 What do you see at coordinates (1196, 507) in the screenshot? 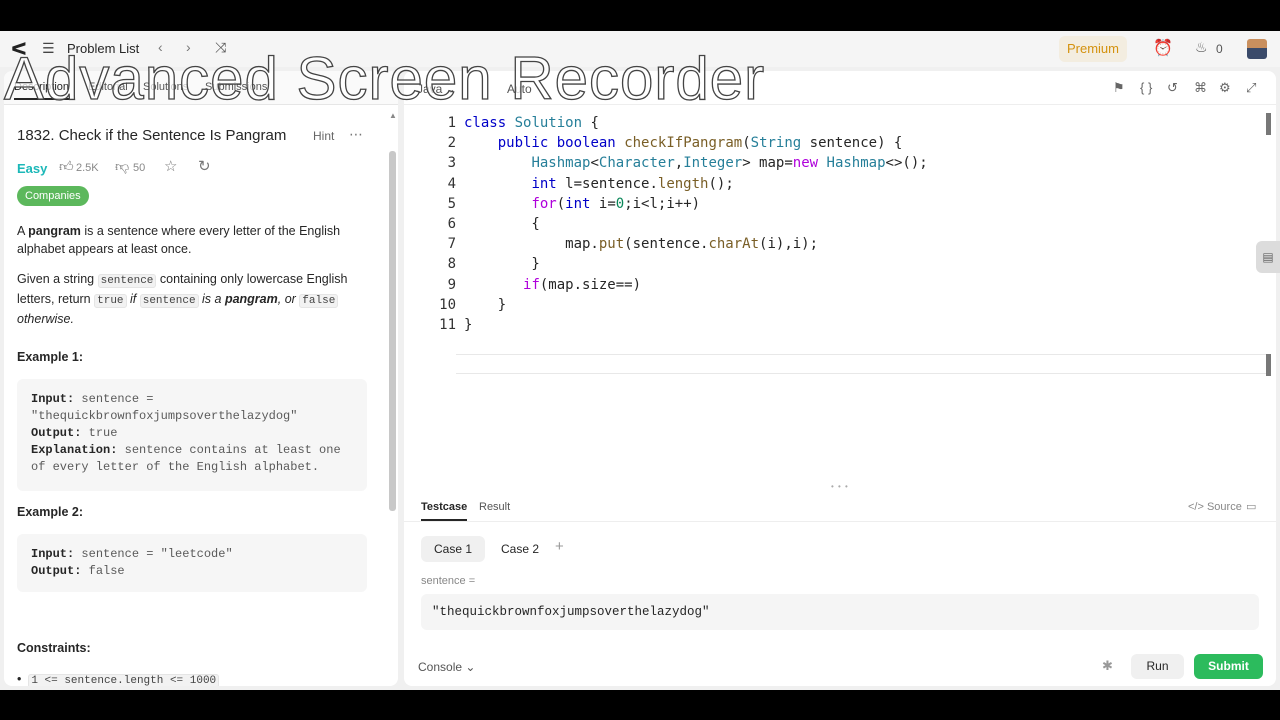
I see `code-brackets-icon: </>` at bounding box center [1196, 507].